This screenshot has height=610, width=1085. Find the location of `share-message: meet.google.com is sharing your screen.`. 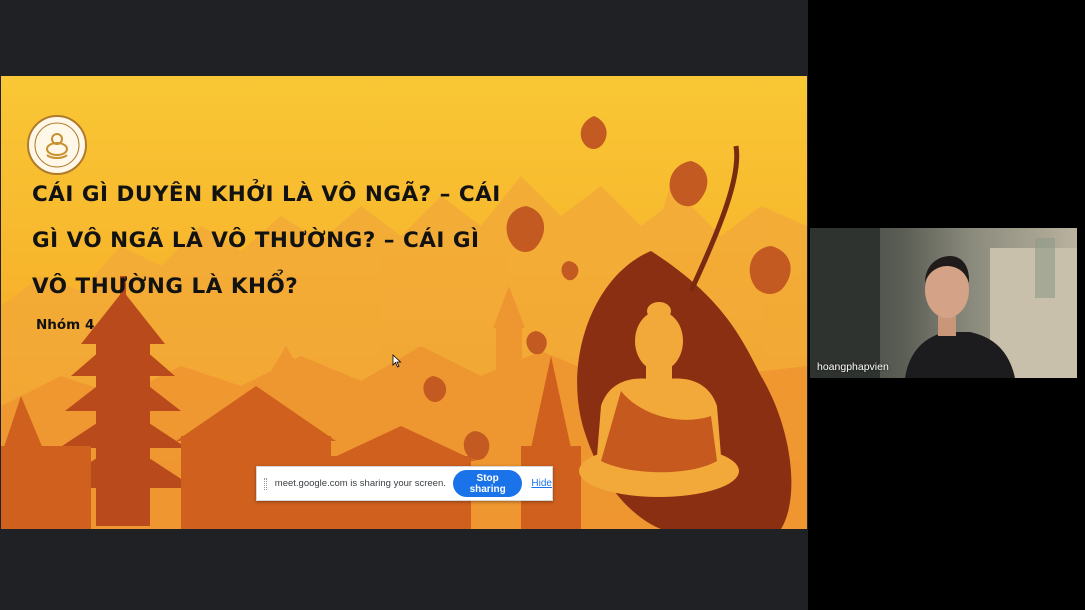

share-message: meet.google.com is sharing your screen. is located at coordinates (360, 483).